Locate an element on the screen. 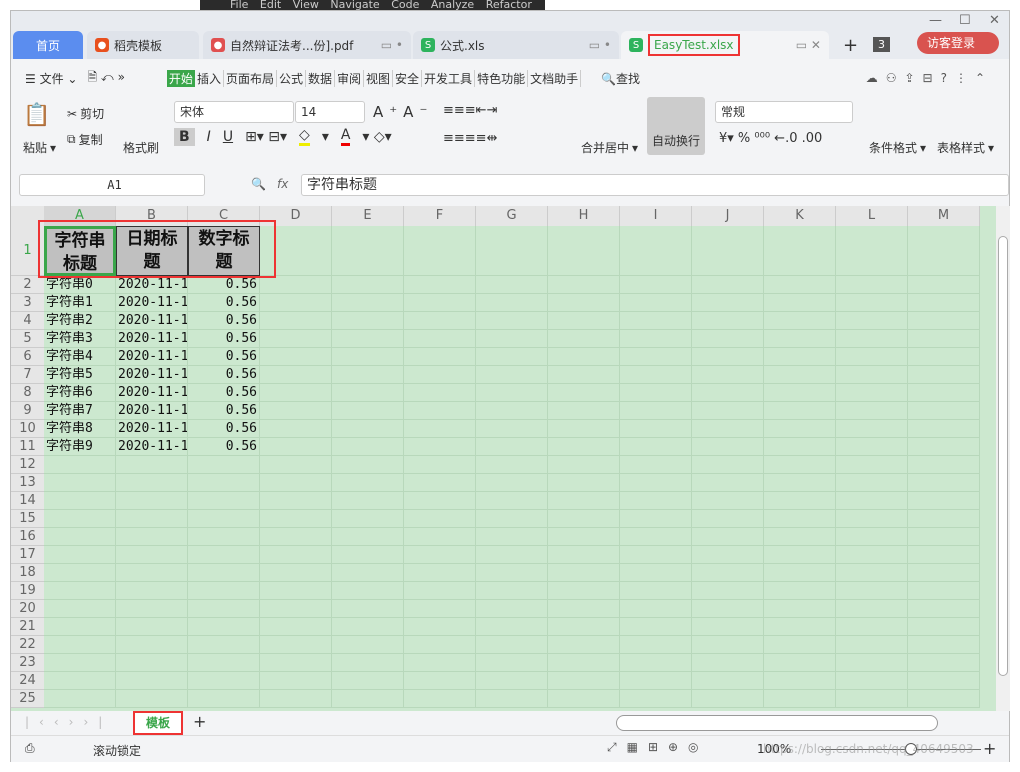  select-all-corner is located at coordinates (27, 216).